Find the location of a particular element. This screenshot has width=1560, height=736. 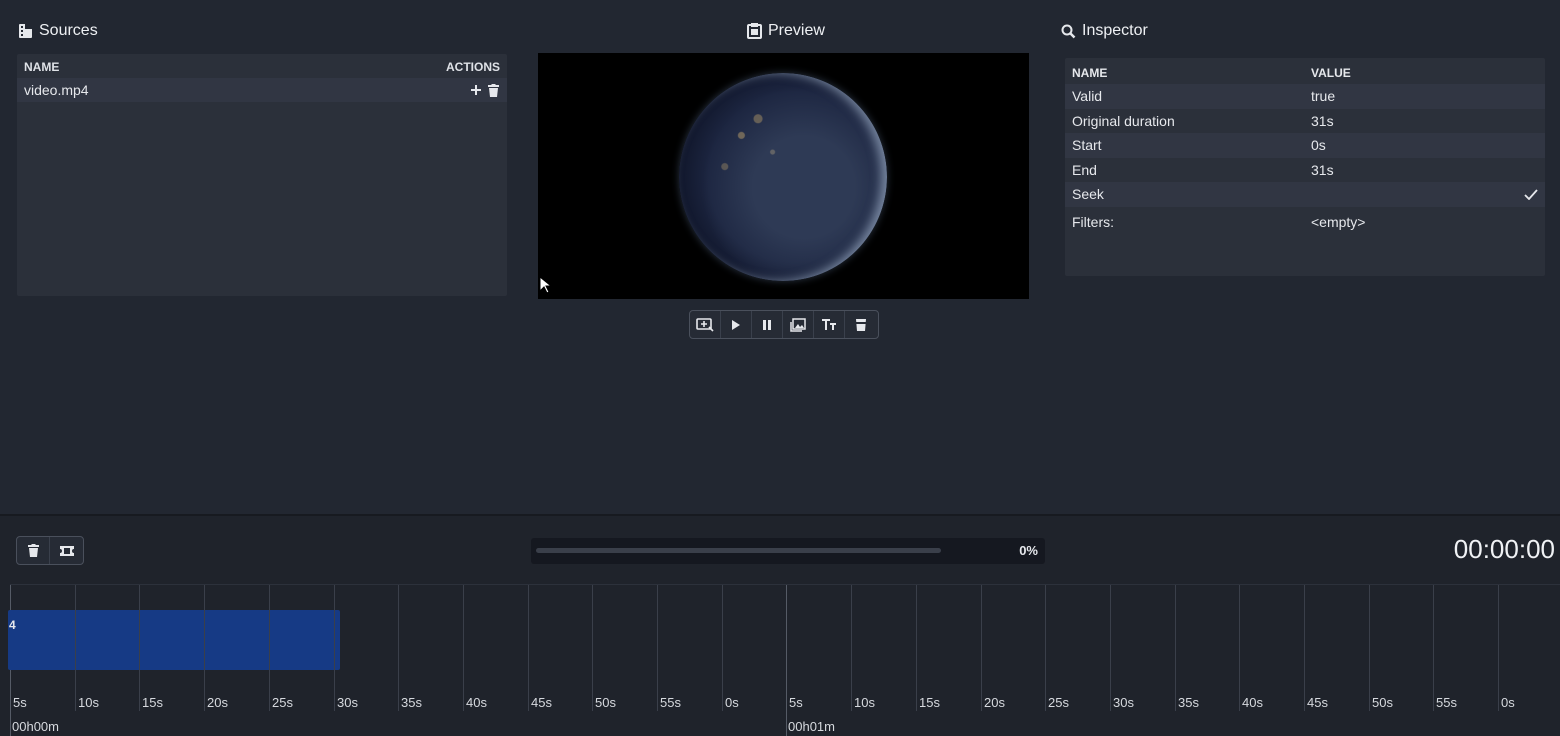

split-clip-button is located at coordinates (66, 550).